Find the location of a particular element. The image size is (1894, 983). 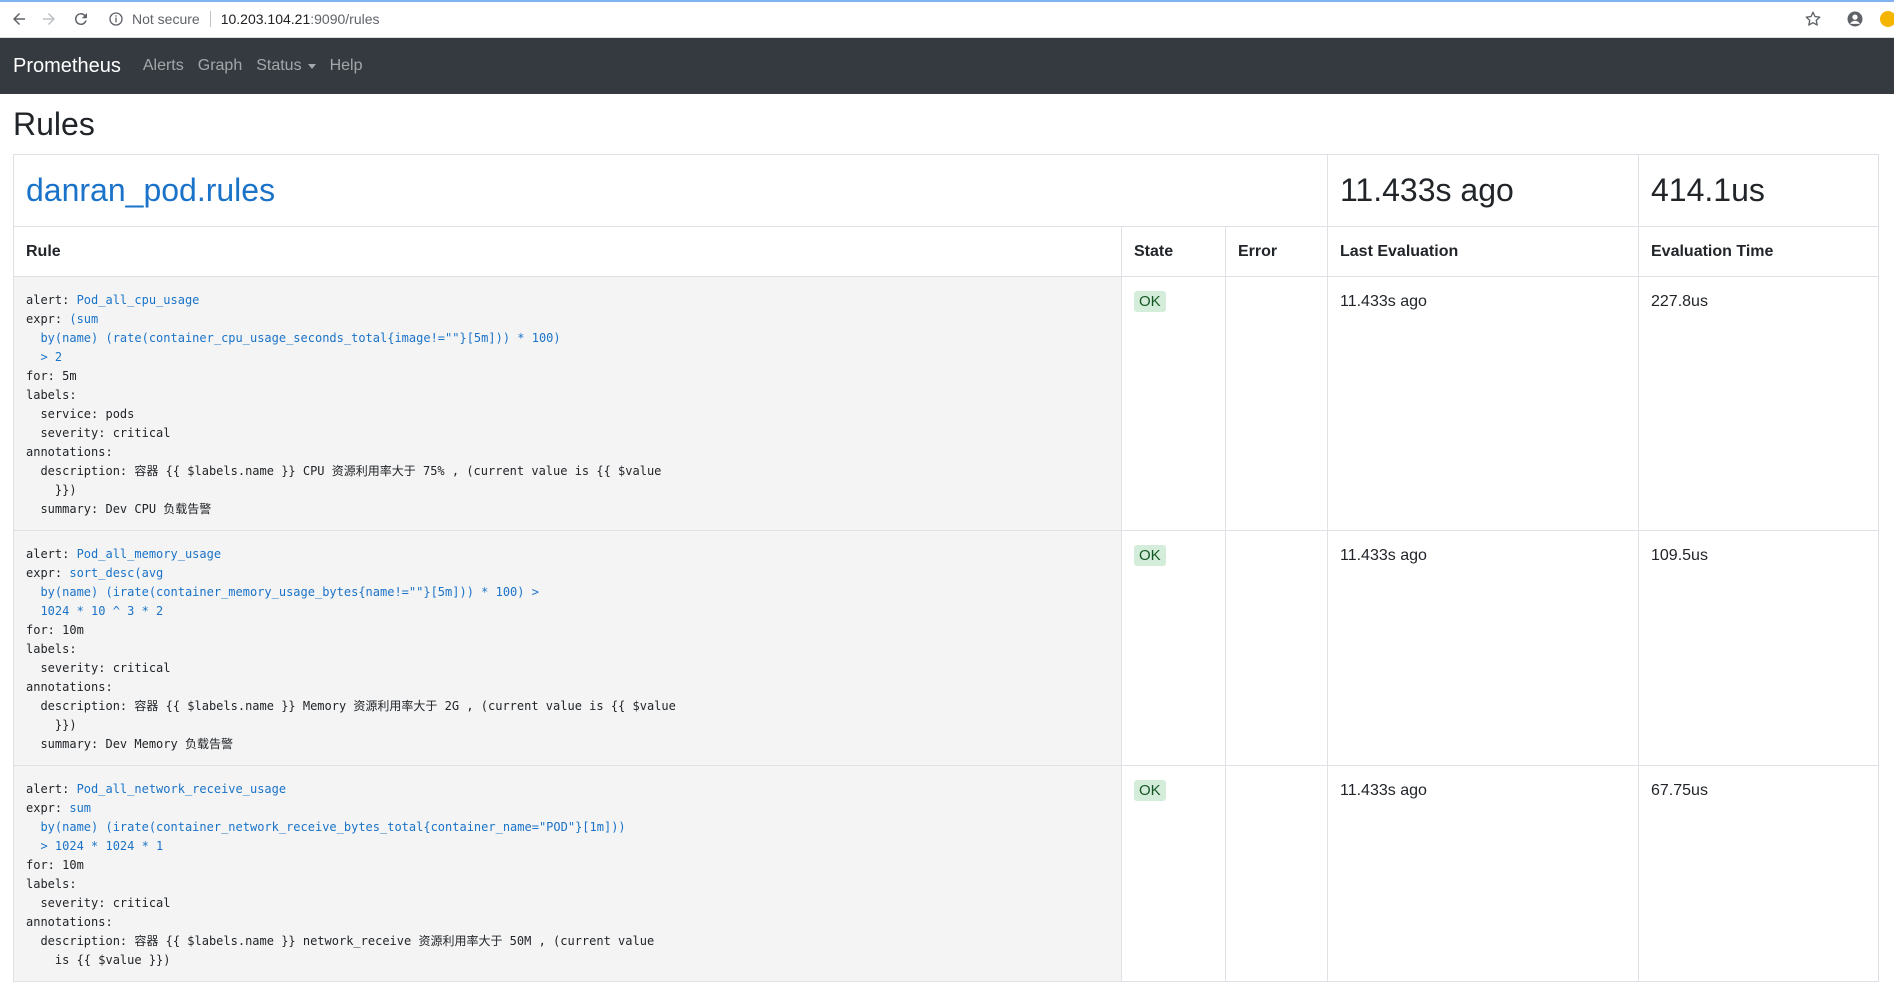

reload-icon is located at coordinates (80, 19).